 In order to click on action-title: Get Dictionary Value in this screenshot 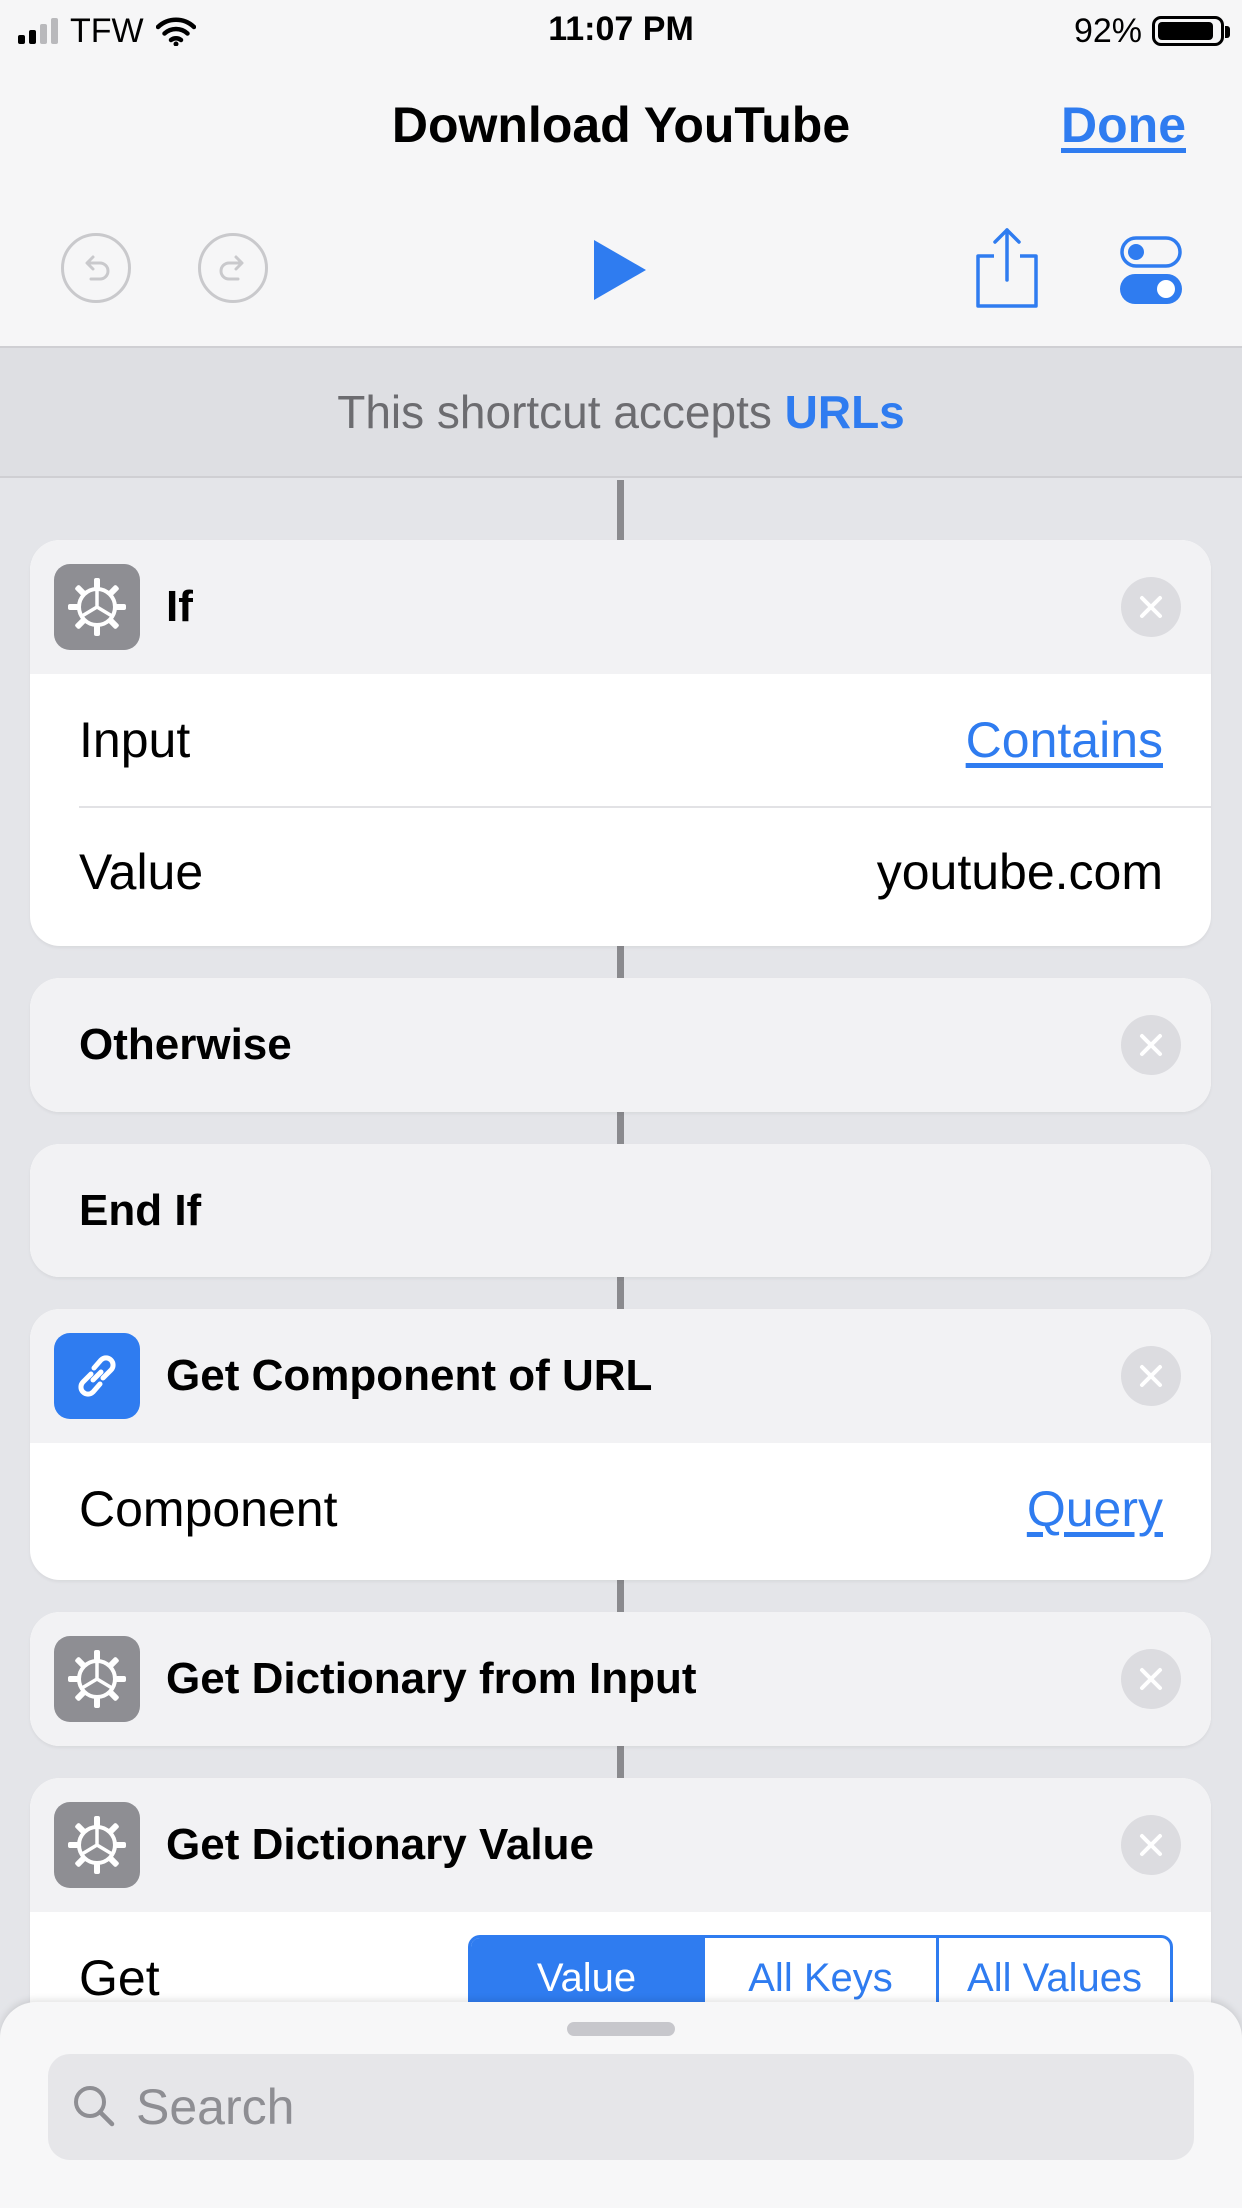, I will do `click(380, 1844)`.